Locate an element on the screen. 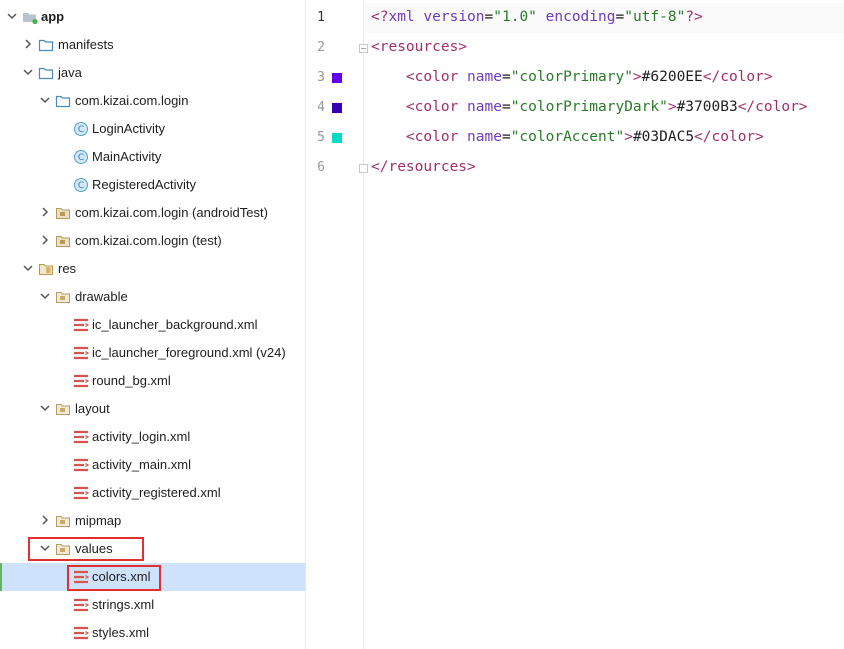 This screenshot has height=649, width=844. line-number: 5 is located at coordinates (321, 137).